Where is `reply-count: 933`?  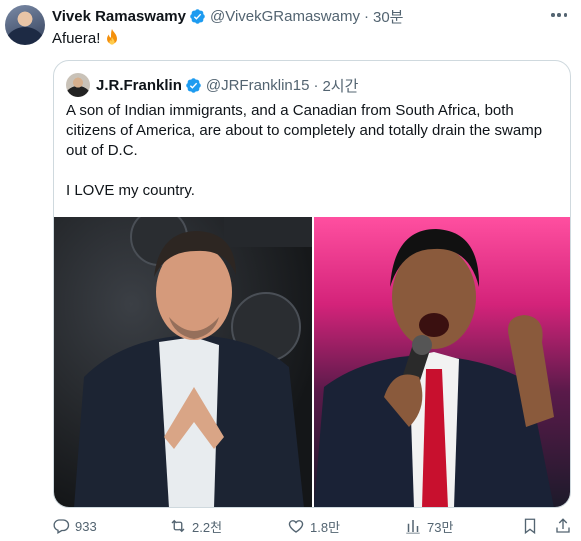
reply-count: 933 is located at coordinates (86, 526).